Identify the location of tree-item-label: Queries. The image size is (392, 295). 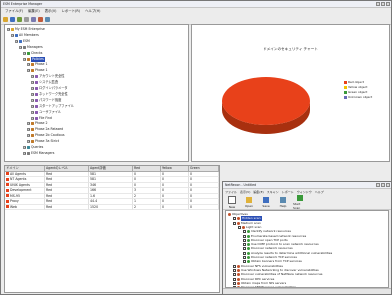
(37, 147).